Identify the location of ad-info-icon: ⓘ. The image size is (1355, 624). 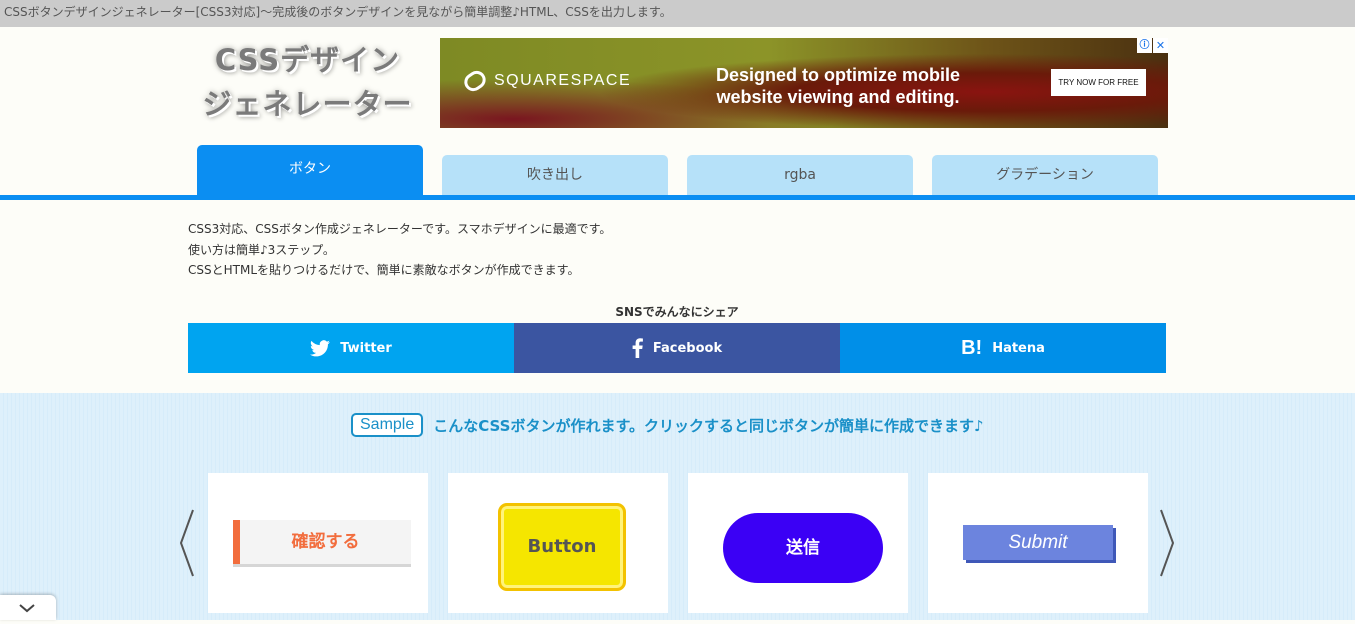
(1144, 45).